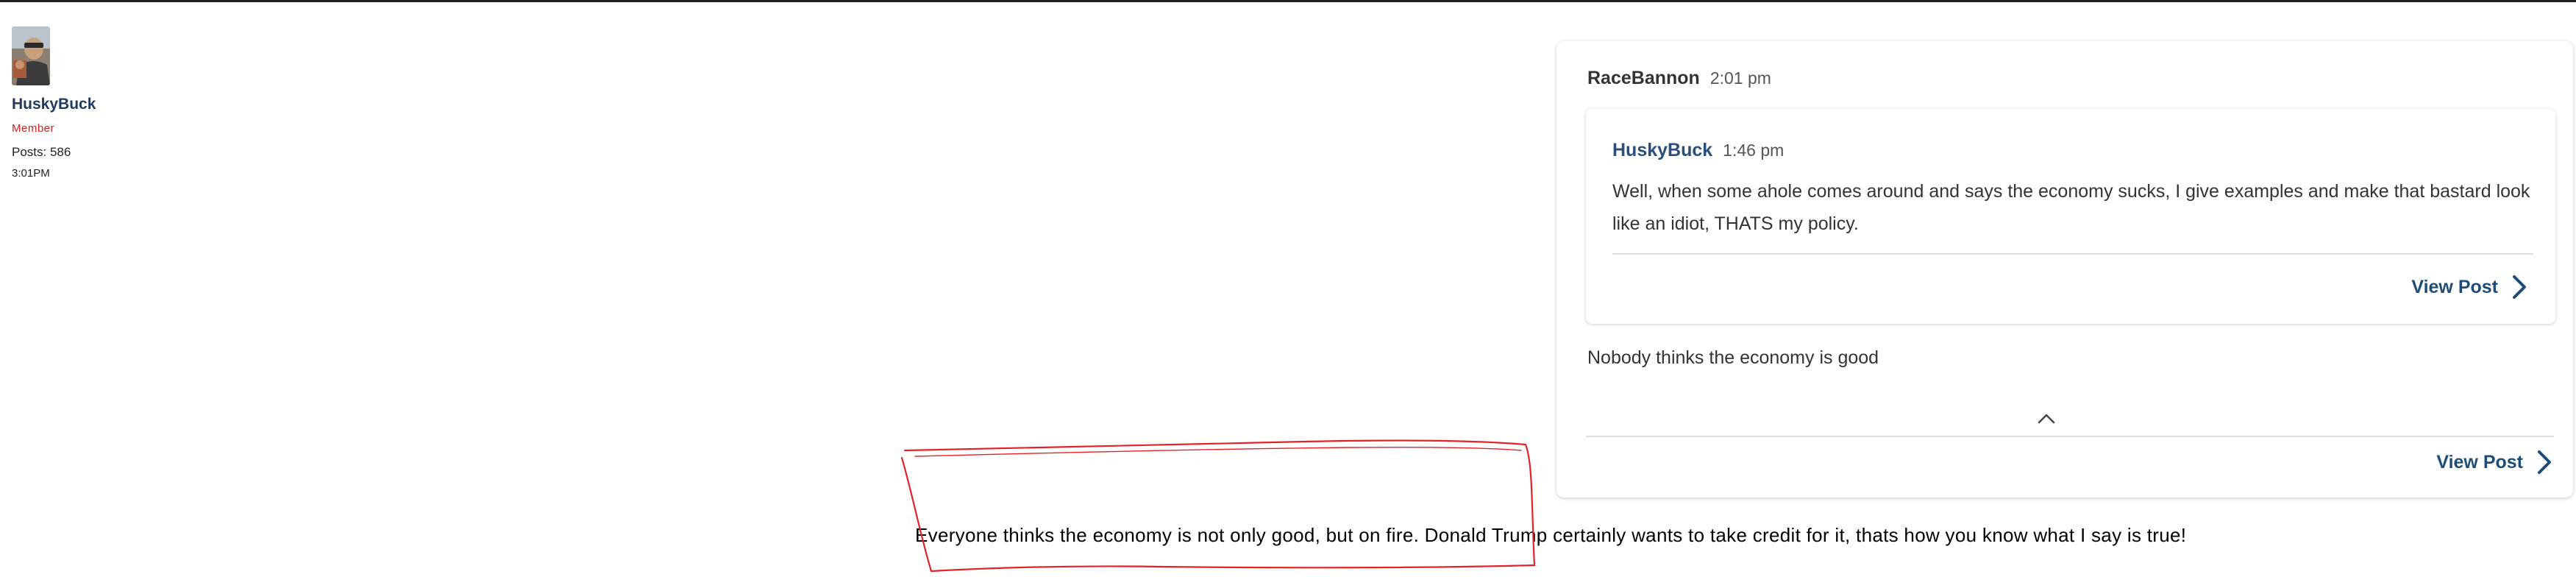  I want to click on author-panel: HuskyBuck Member Posts: 586 3:01PM, so click(93, 103).